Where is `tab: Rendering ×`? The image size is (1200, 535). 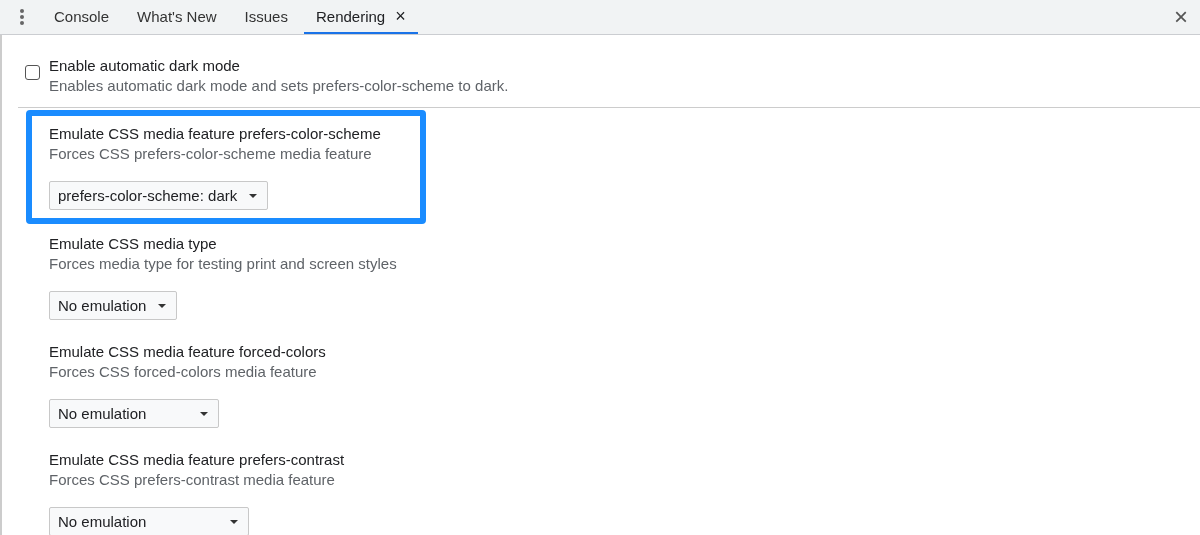 tab: Rendering × is located at coordinates (360, 17).